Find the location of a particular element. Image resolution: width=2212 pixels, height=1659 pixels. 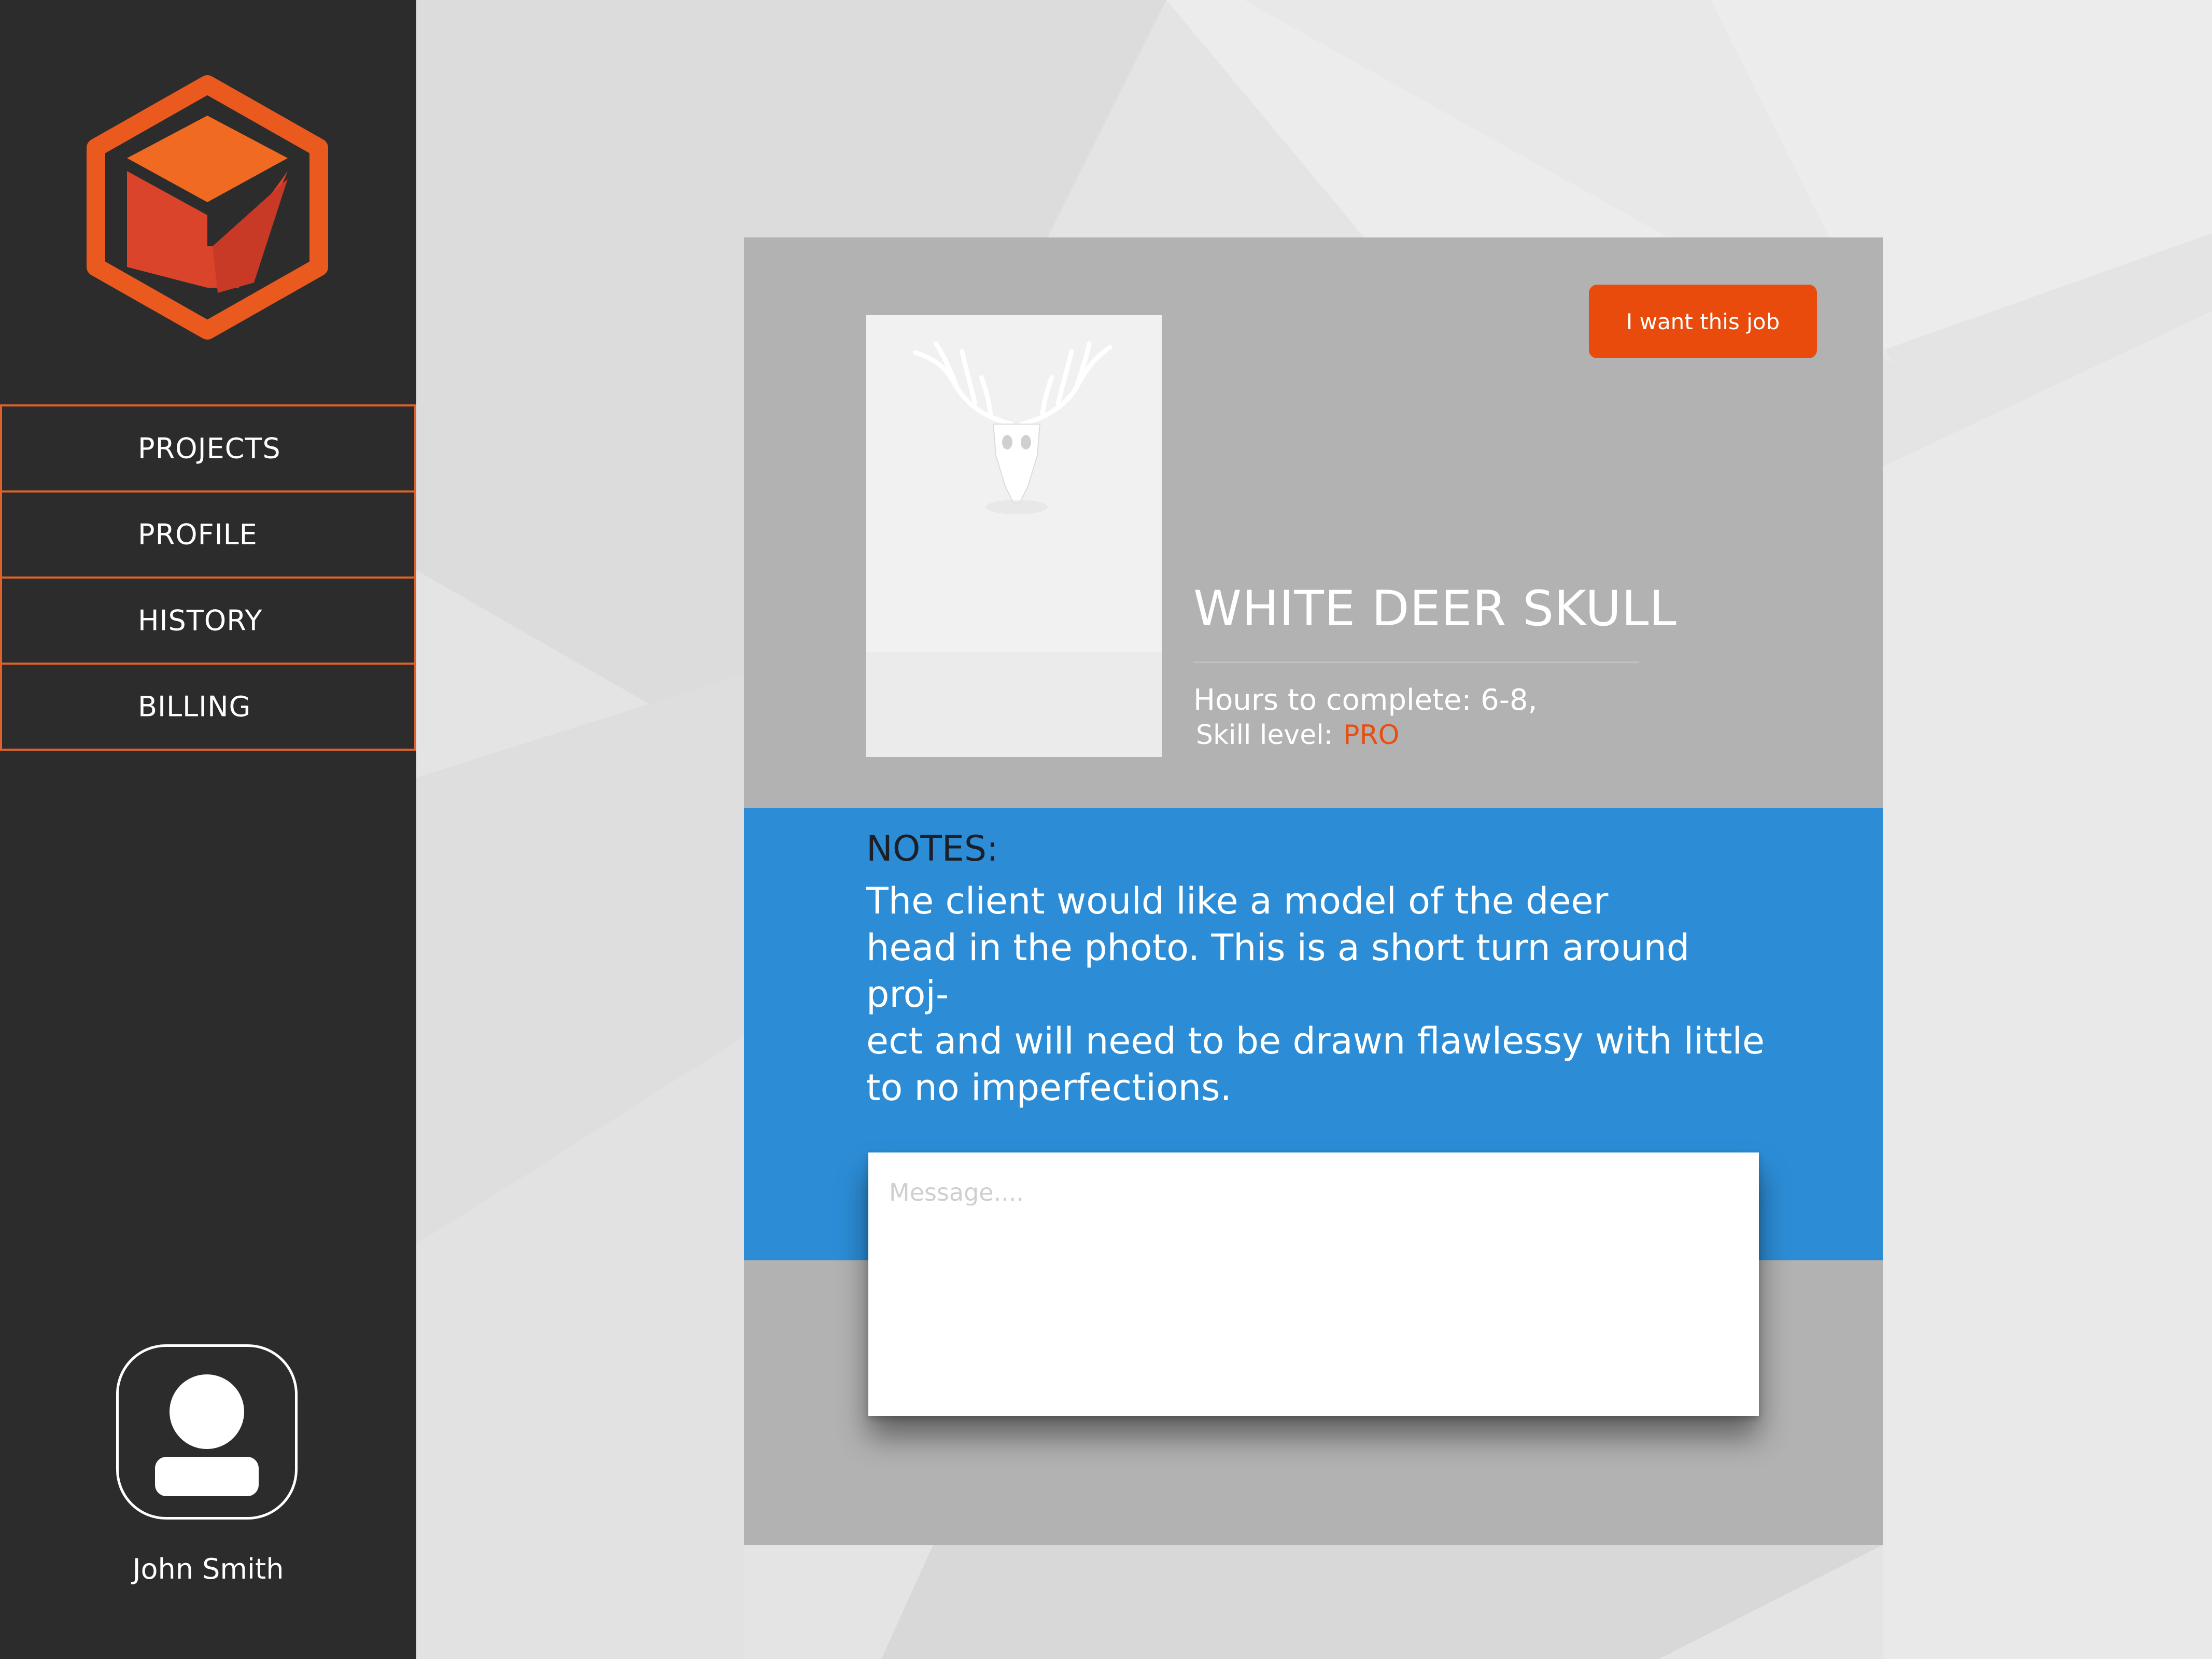

hours-to-complete: Hours to complete: 6-8, is located at coordinates (1365, 700).